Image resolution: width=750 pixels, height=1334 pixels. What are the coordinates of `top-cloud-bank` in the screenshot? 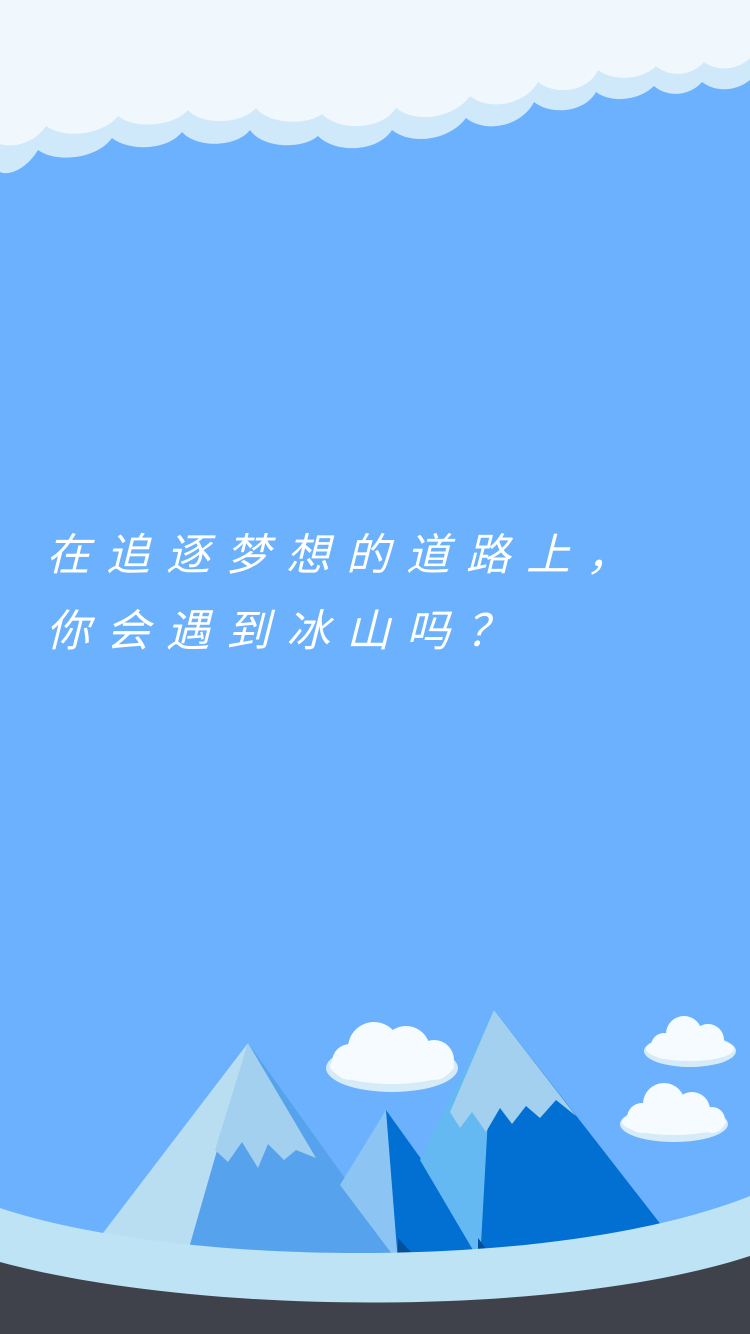 It's located at (375, 87).